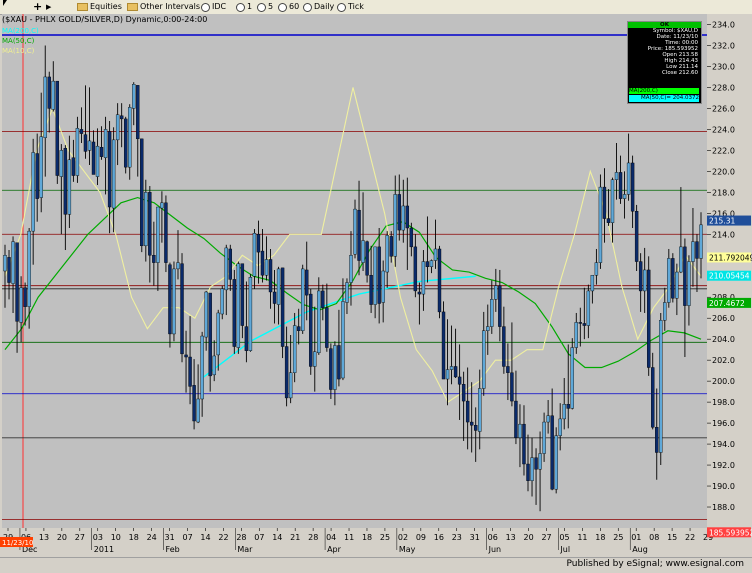 This screenshot has height=573, width=752. What do you see at coordinates (350, 7) in the screenshot?
I see `interval-tick-button: Tick` at bounding box center [350, 7].